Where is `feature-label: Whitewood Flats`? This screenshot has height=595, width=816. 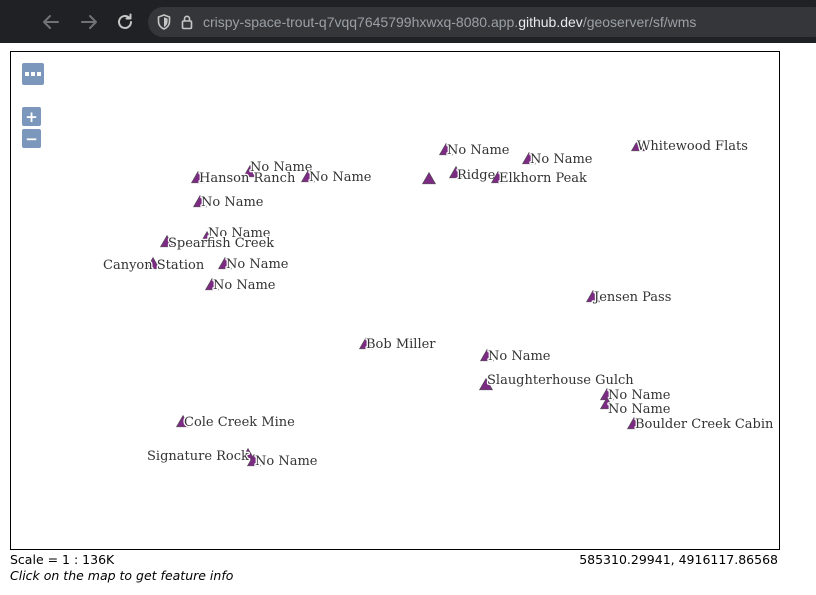
feature-label: Whitewood Flats is located at coordinates (692, 146).